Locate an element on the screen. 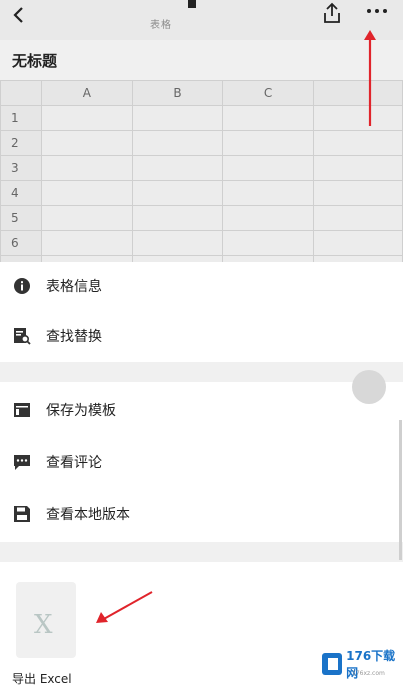 Image resolution: width=403 pixels, height=687 pixels. menu-group-info: 表格信息 查找替换 is located at coordinates (201, 312).